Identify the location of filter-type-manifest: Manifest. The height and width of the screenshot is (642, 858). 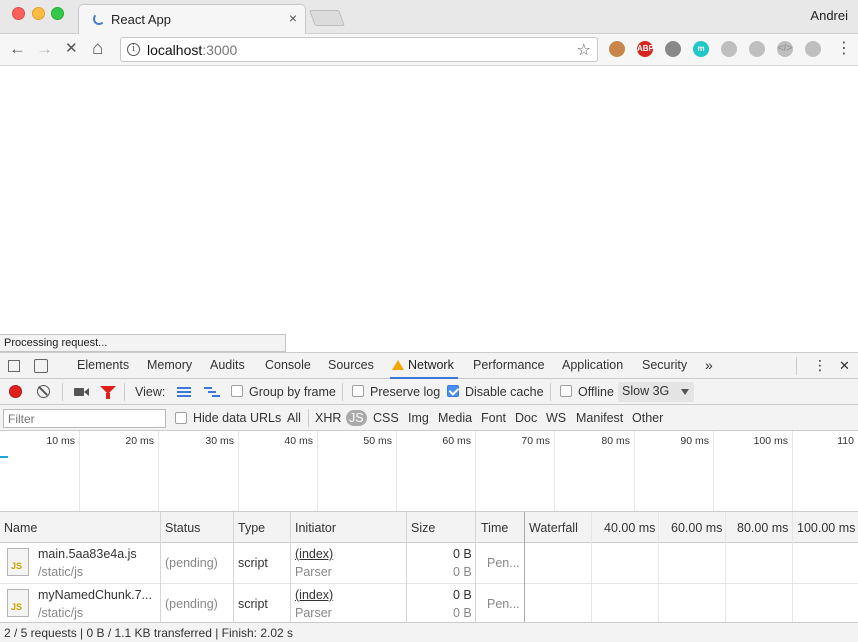
(599, 418).